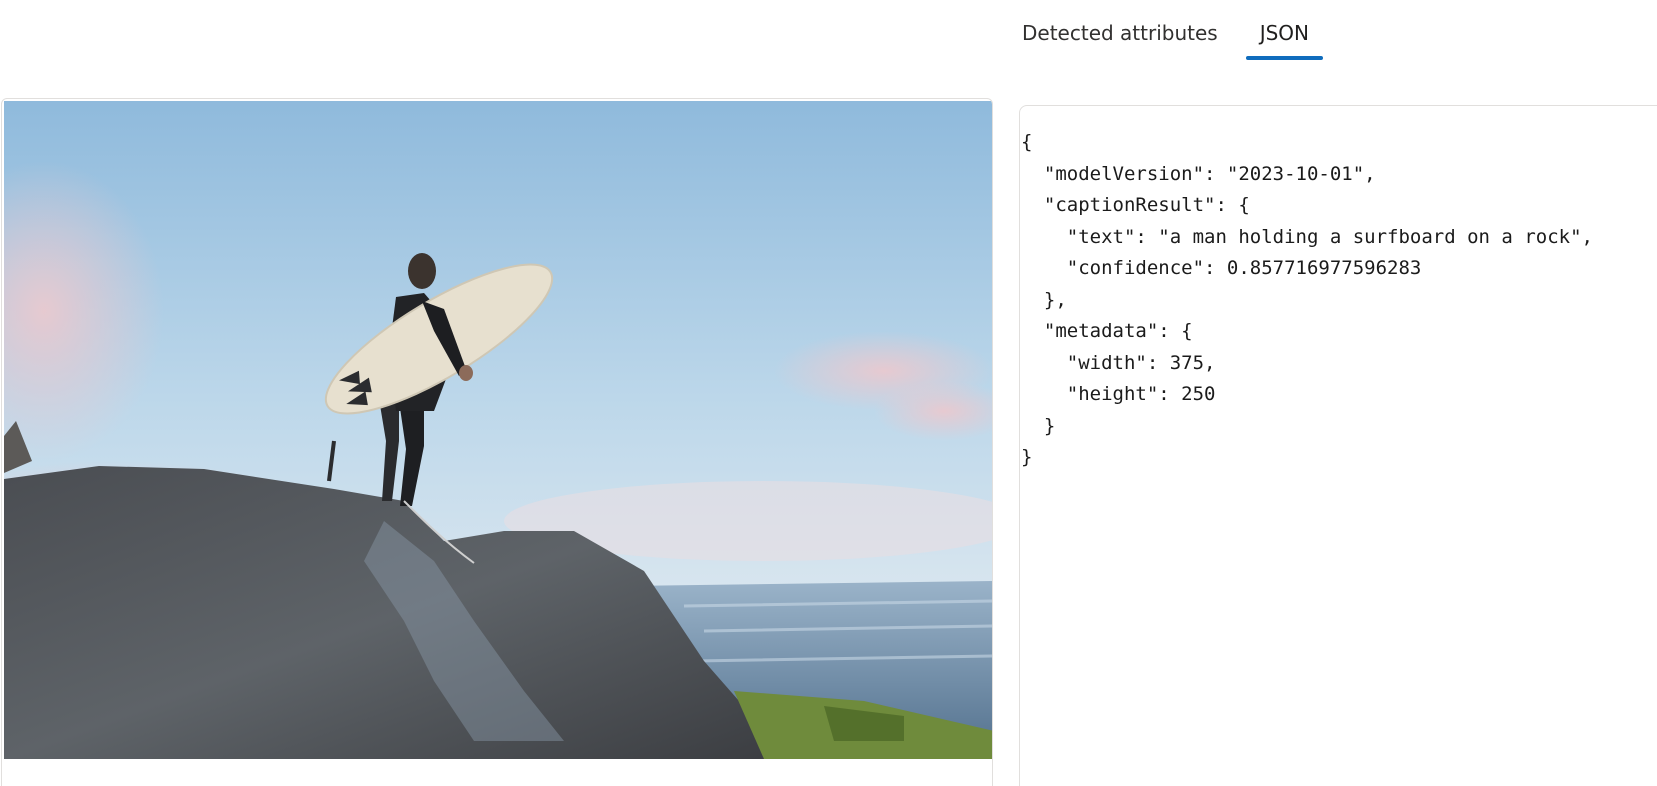 The width and height of the screenshot is (1657, 786). Describe the element at coordinates (1107, 331) in the screenshot. I see `json-line: "metadata": {` at that location.